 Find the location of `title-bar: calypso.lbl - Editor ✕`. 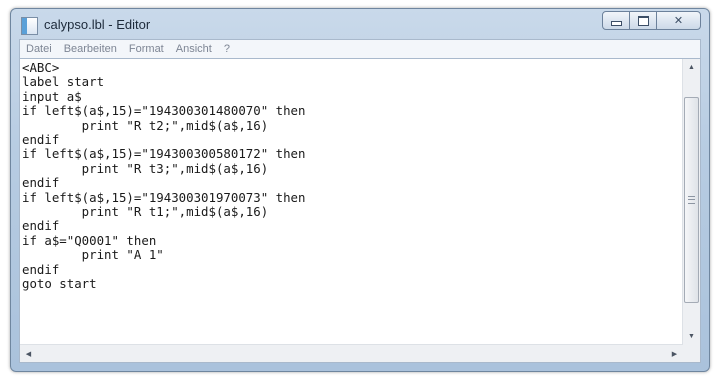

title-bar: calypso.lbl - Editor ✕ is located at coordinates (360, 24).